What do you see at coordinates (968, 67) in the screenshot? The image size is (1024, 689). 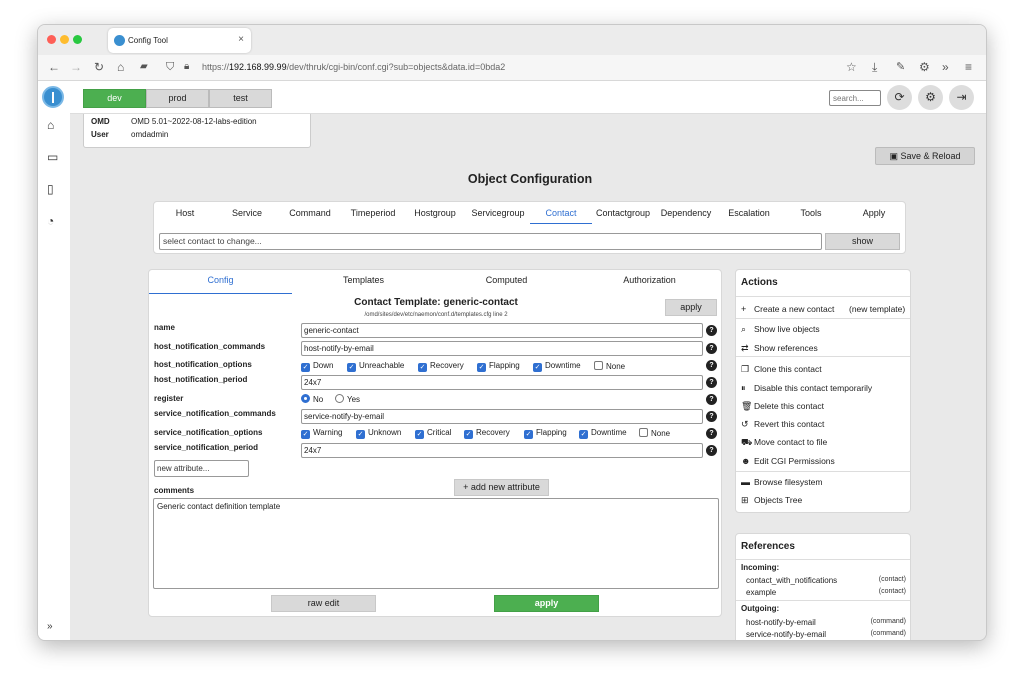 I see `menu-icon: ≡` at bounding box center [968, 67].